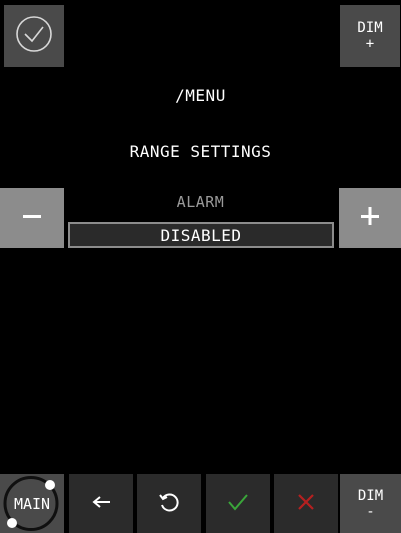 The image size is (401, 533). I want to click on cancel-button, so click(306, 503).